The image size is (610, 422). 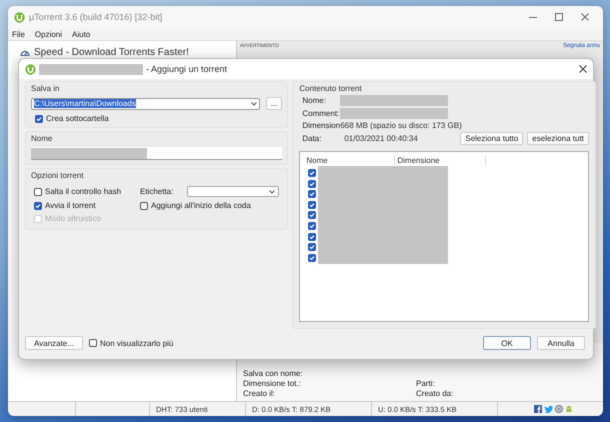 What do you see at coordinates (440, 160) in the screenshot?
I see `column-header: Dimensione` at bounding box center [440, 160].